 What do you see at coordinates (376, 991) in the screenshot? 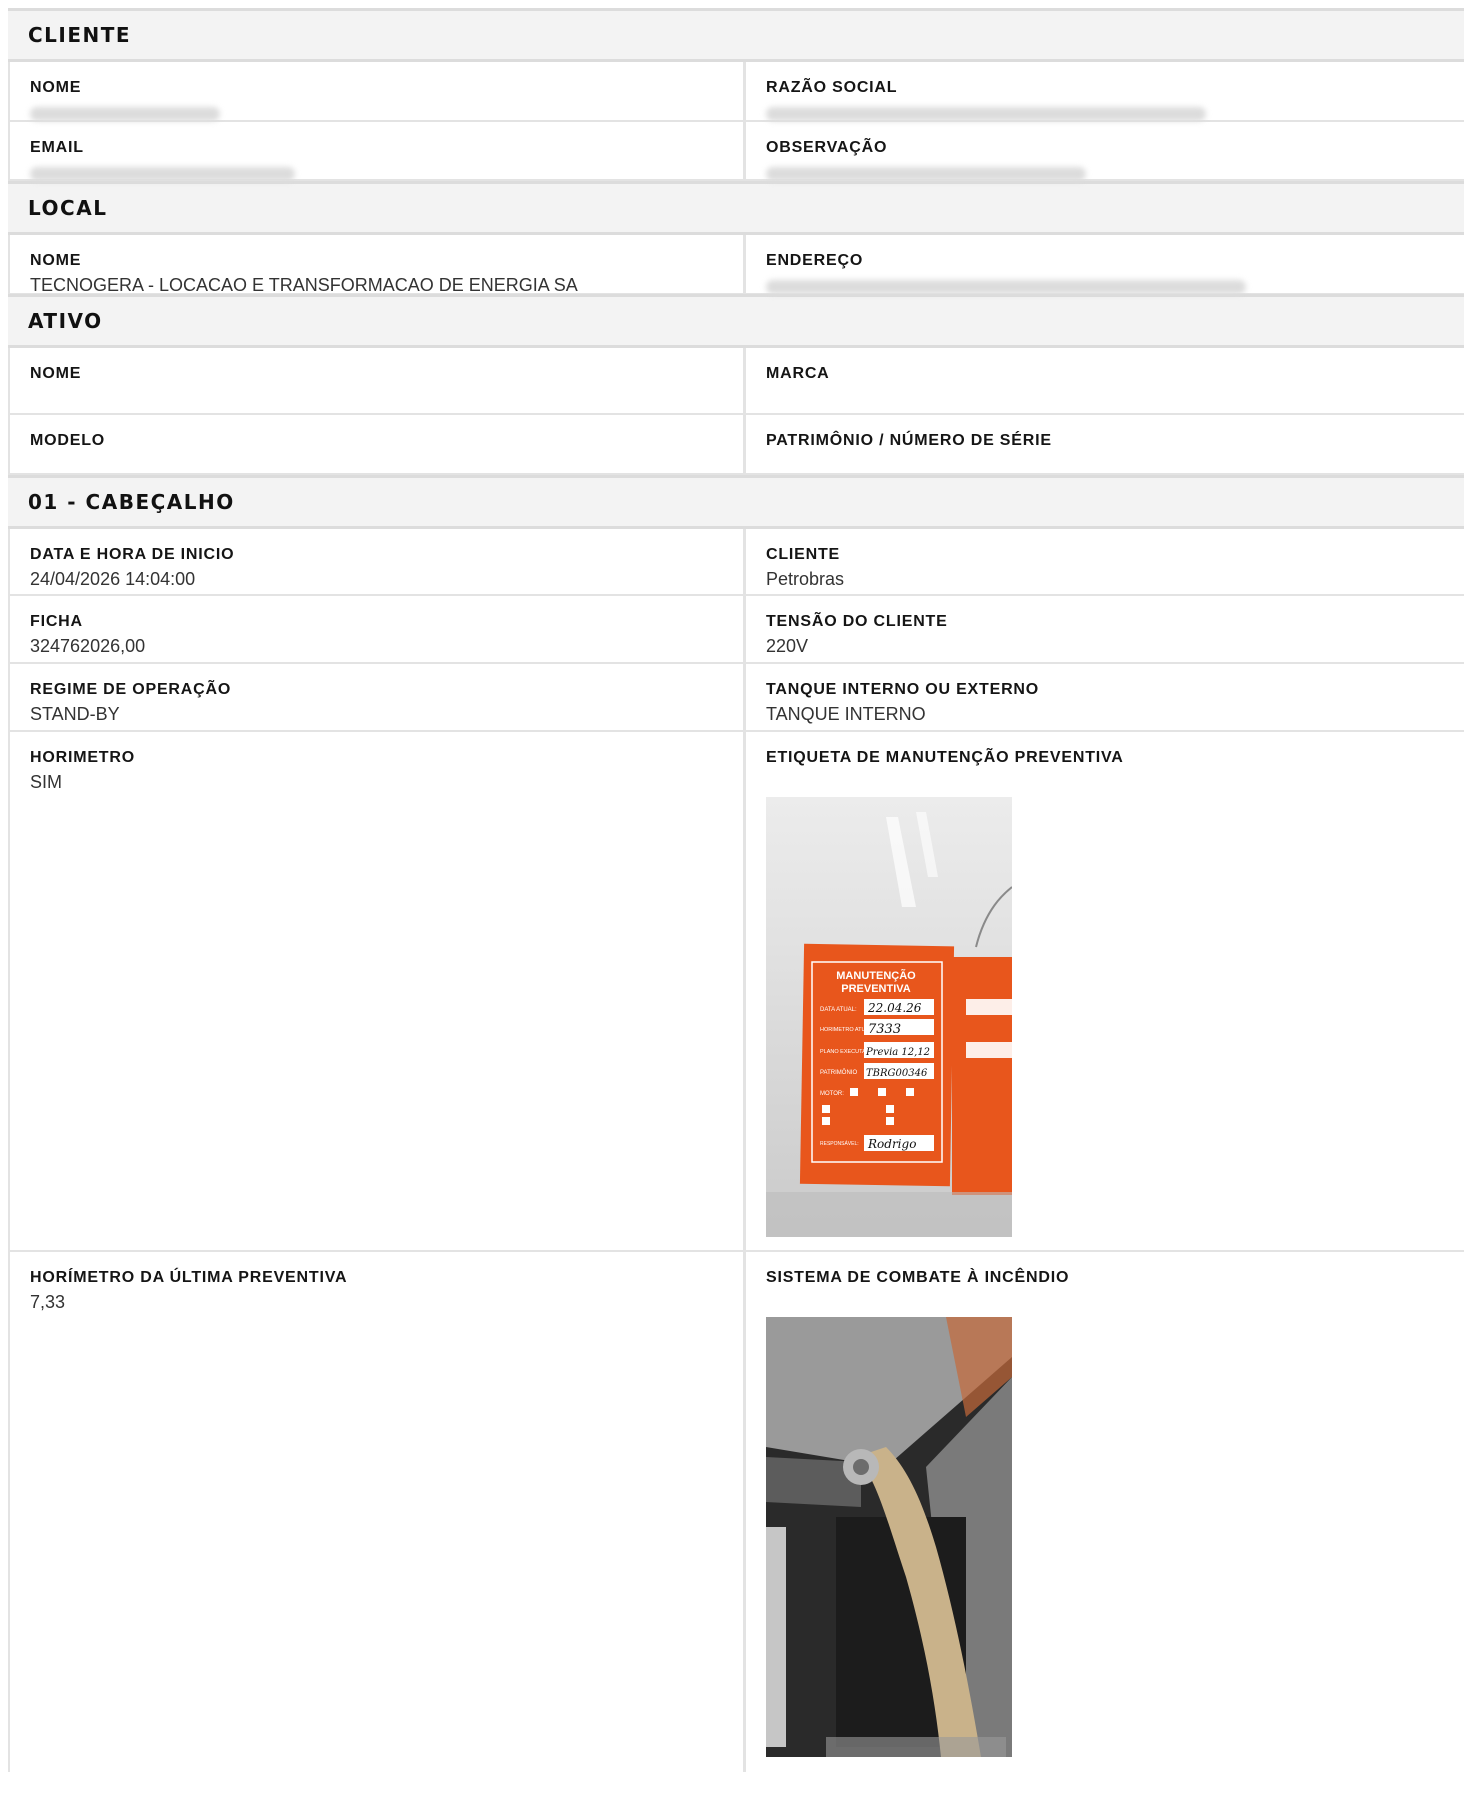
I see `field-horimetro: HORIMETRO SIM` at bounding box center [376, 991].